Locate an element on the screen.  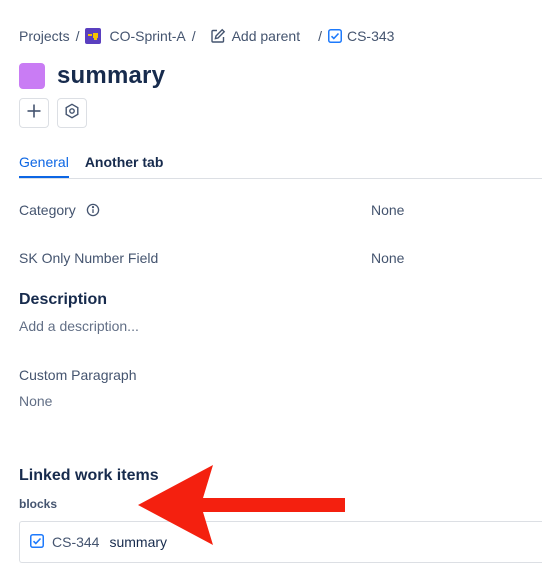
breadcrumb-project-label: CO-Sprint-A is located at coordinates (147, 36).